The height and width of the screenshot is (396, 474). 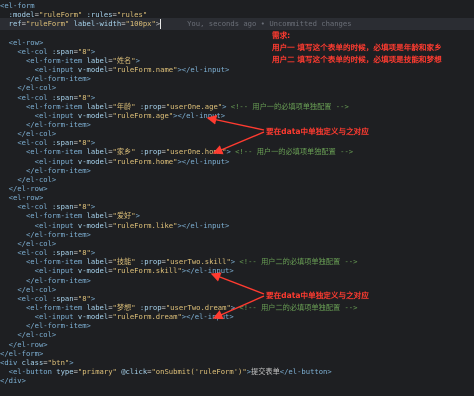 What do you see at coordinates (317, 131) in the screenshot?
I see `annotation-user1-data: 要在data中单独定义与之对应` at bounding box center [317, 131].